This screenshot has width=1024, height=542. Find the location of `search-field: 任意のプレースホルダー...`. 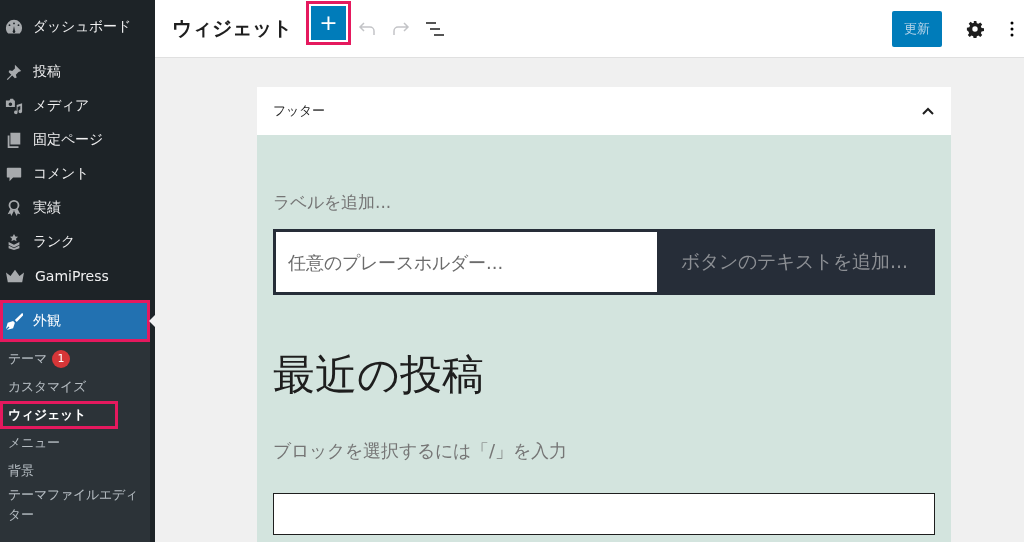

search-field: 任意のプレースホルダー... is located at coordinates (466, 262).